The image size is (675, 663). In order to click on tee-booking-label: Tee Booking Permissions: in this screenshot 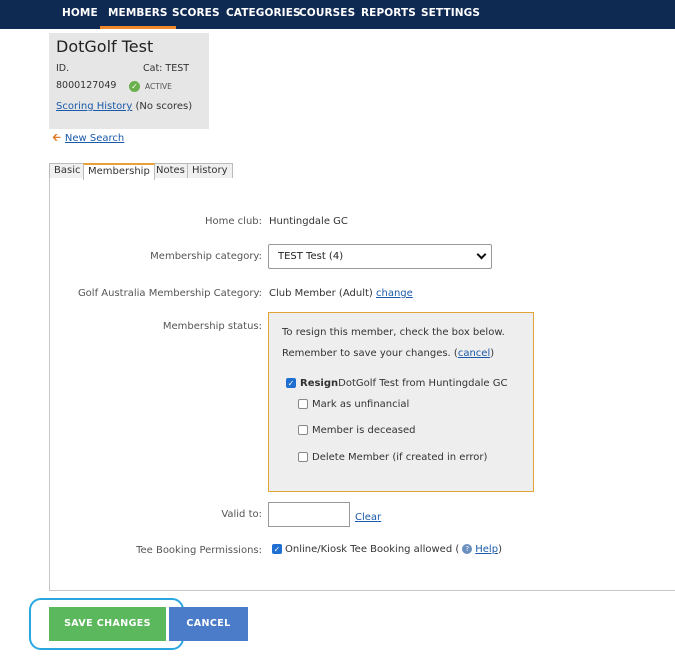, I will do `click(199, 550)`.